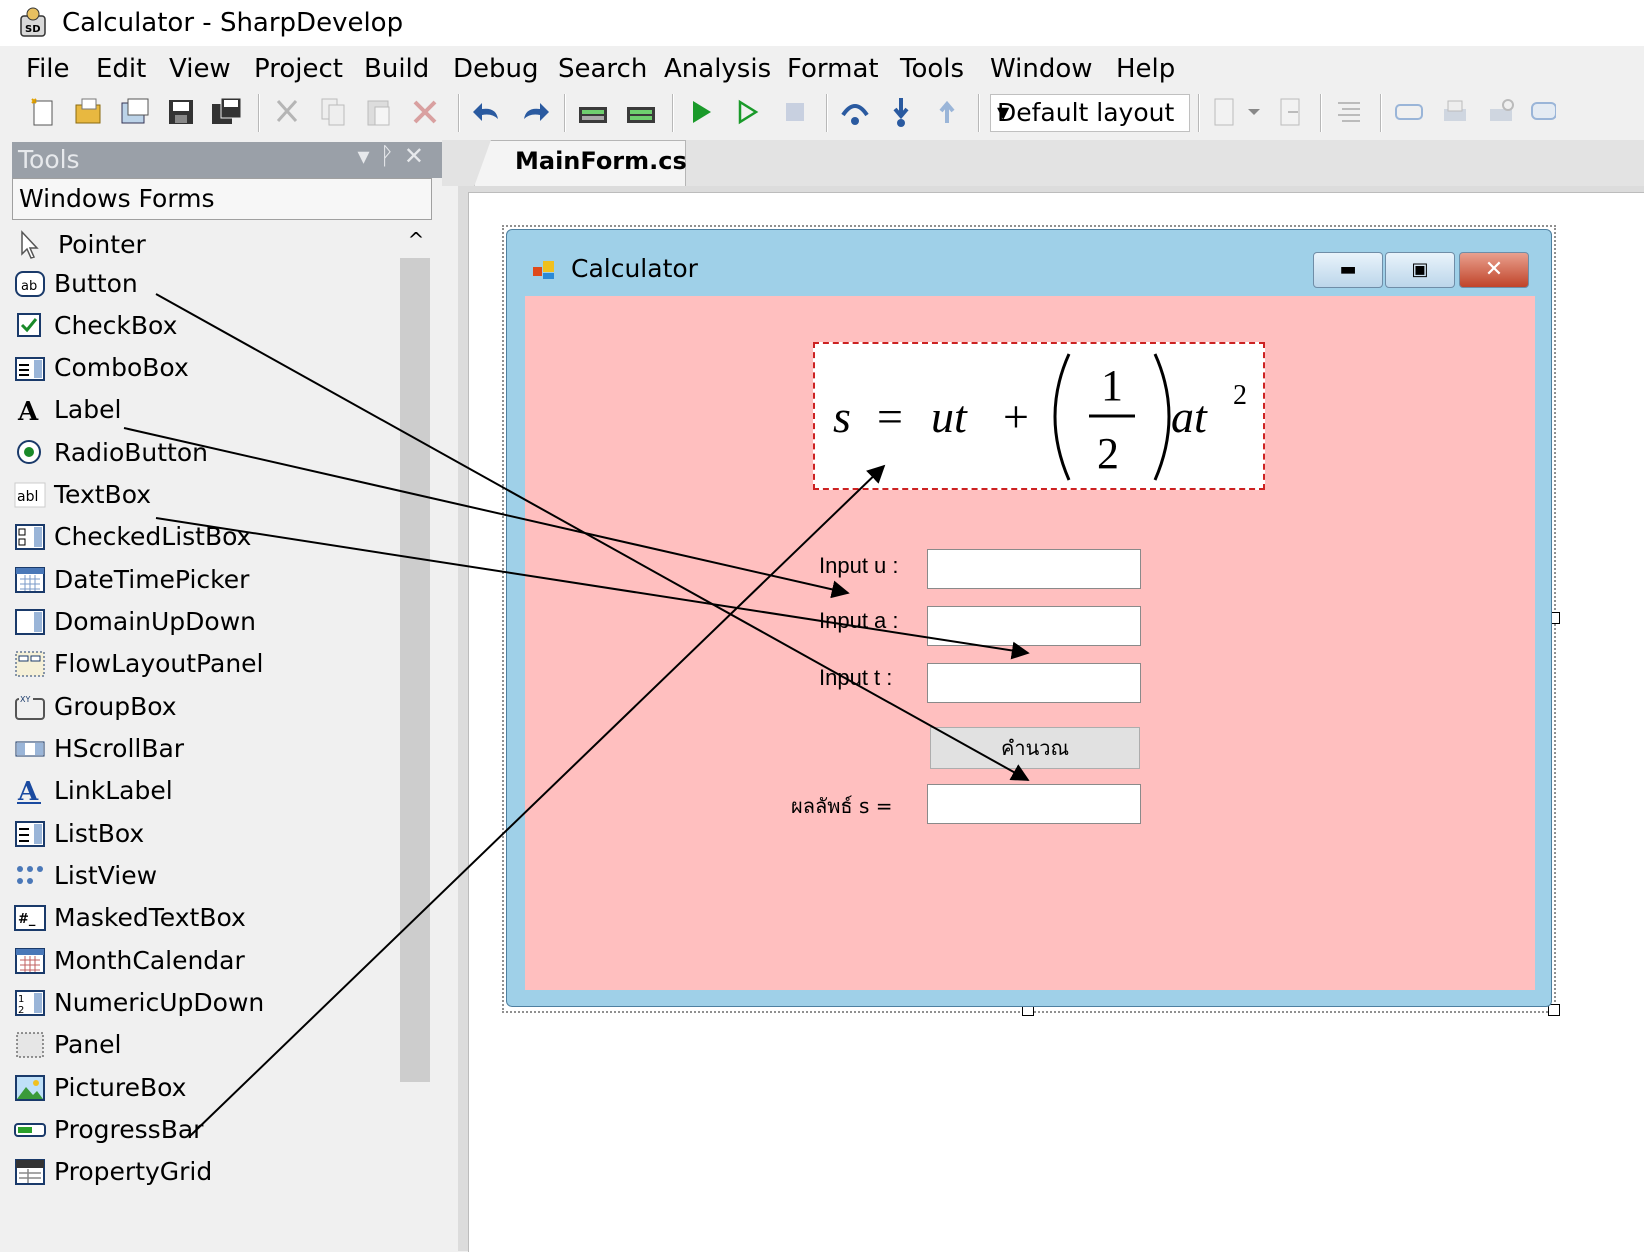 This screenshot has height=1252, width=1644. Describe the element at coordinates (1501, 112) in the screenshot. I see `print-preview-icon` at that location.